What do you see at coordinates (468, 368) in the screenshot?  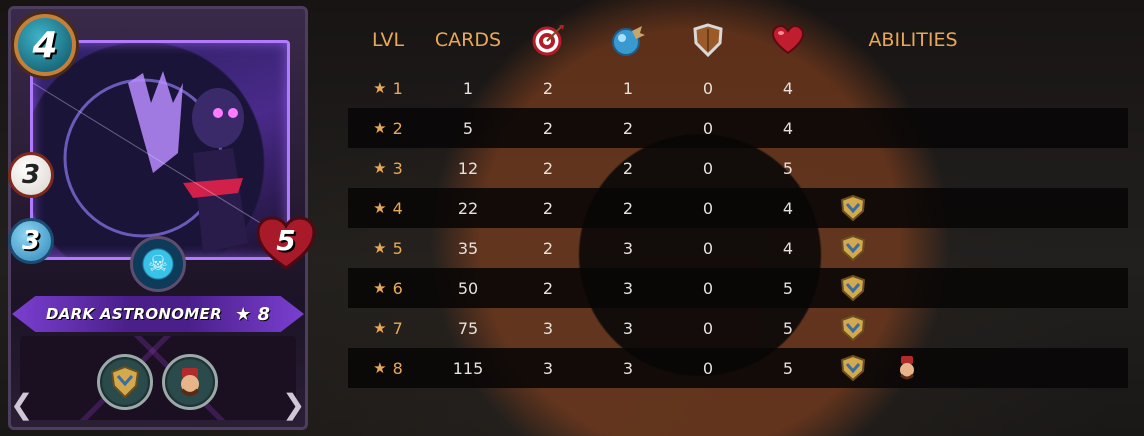 I see `cards-cell: 115` at bounding box center [468, 368].